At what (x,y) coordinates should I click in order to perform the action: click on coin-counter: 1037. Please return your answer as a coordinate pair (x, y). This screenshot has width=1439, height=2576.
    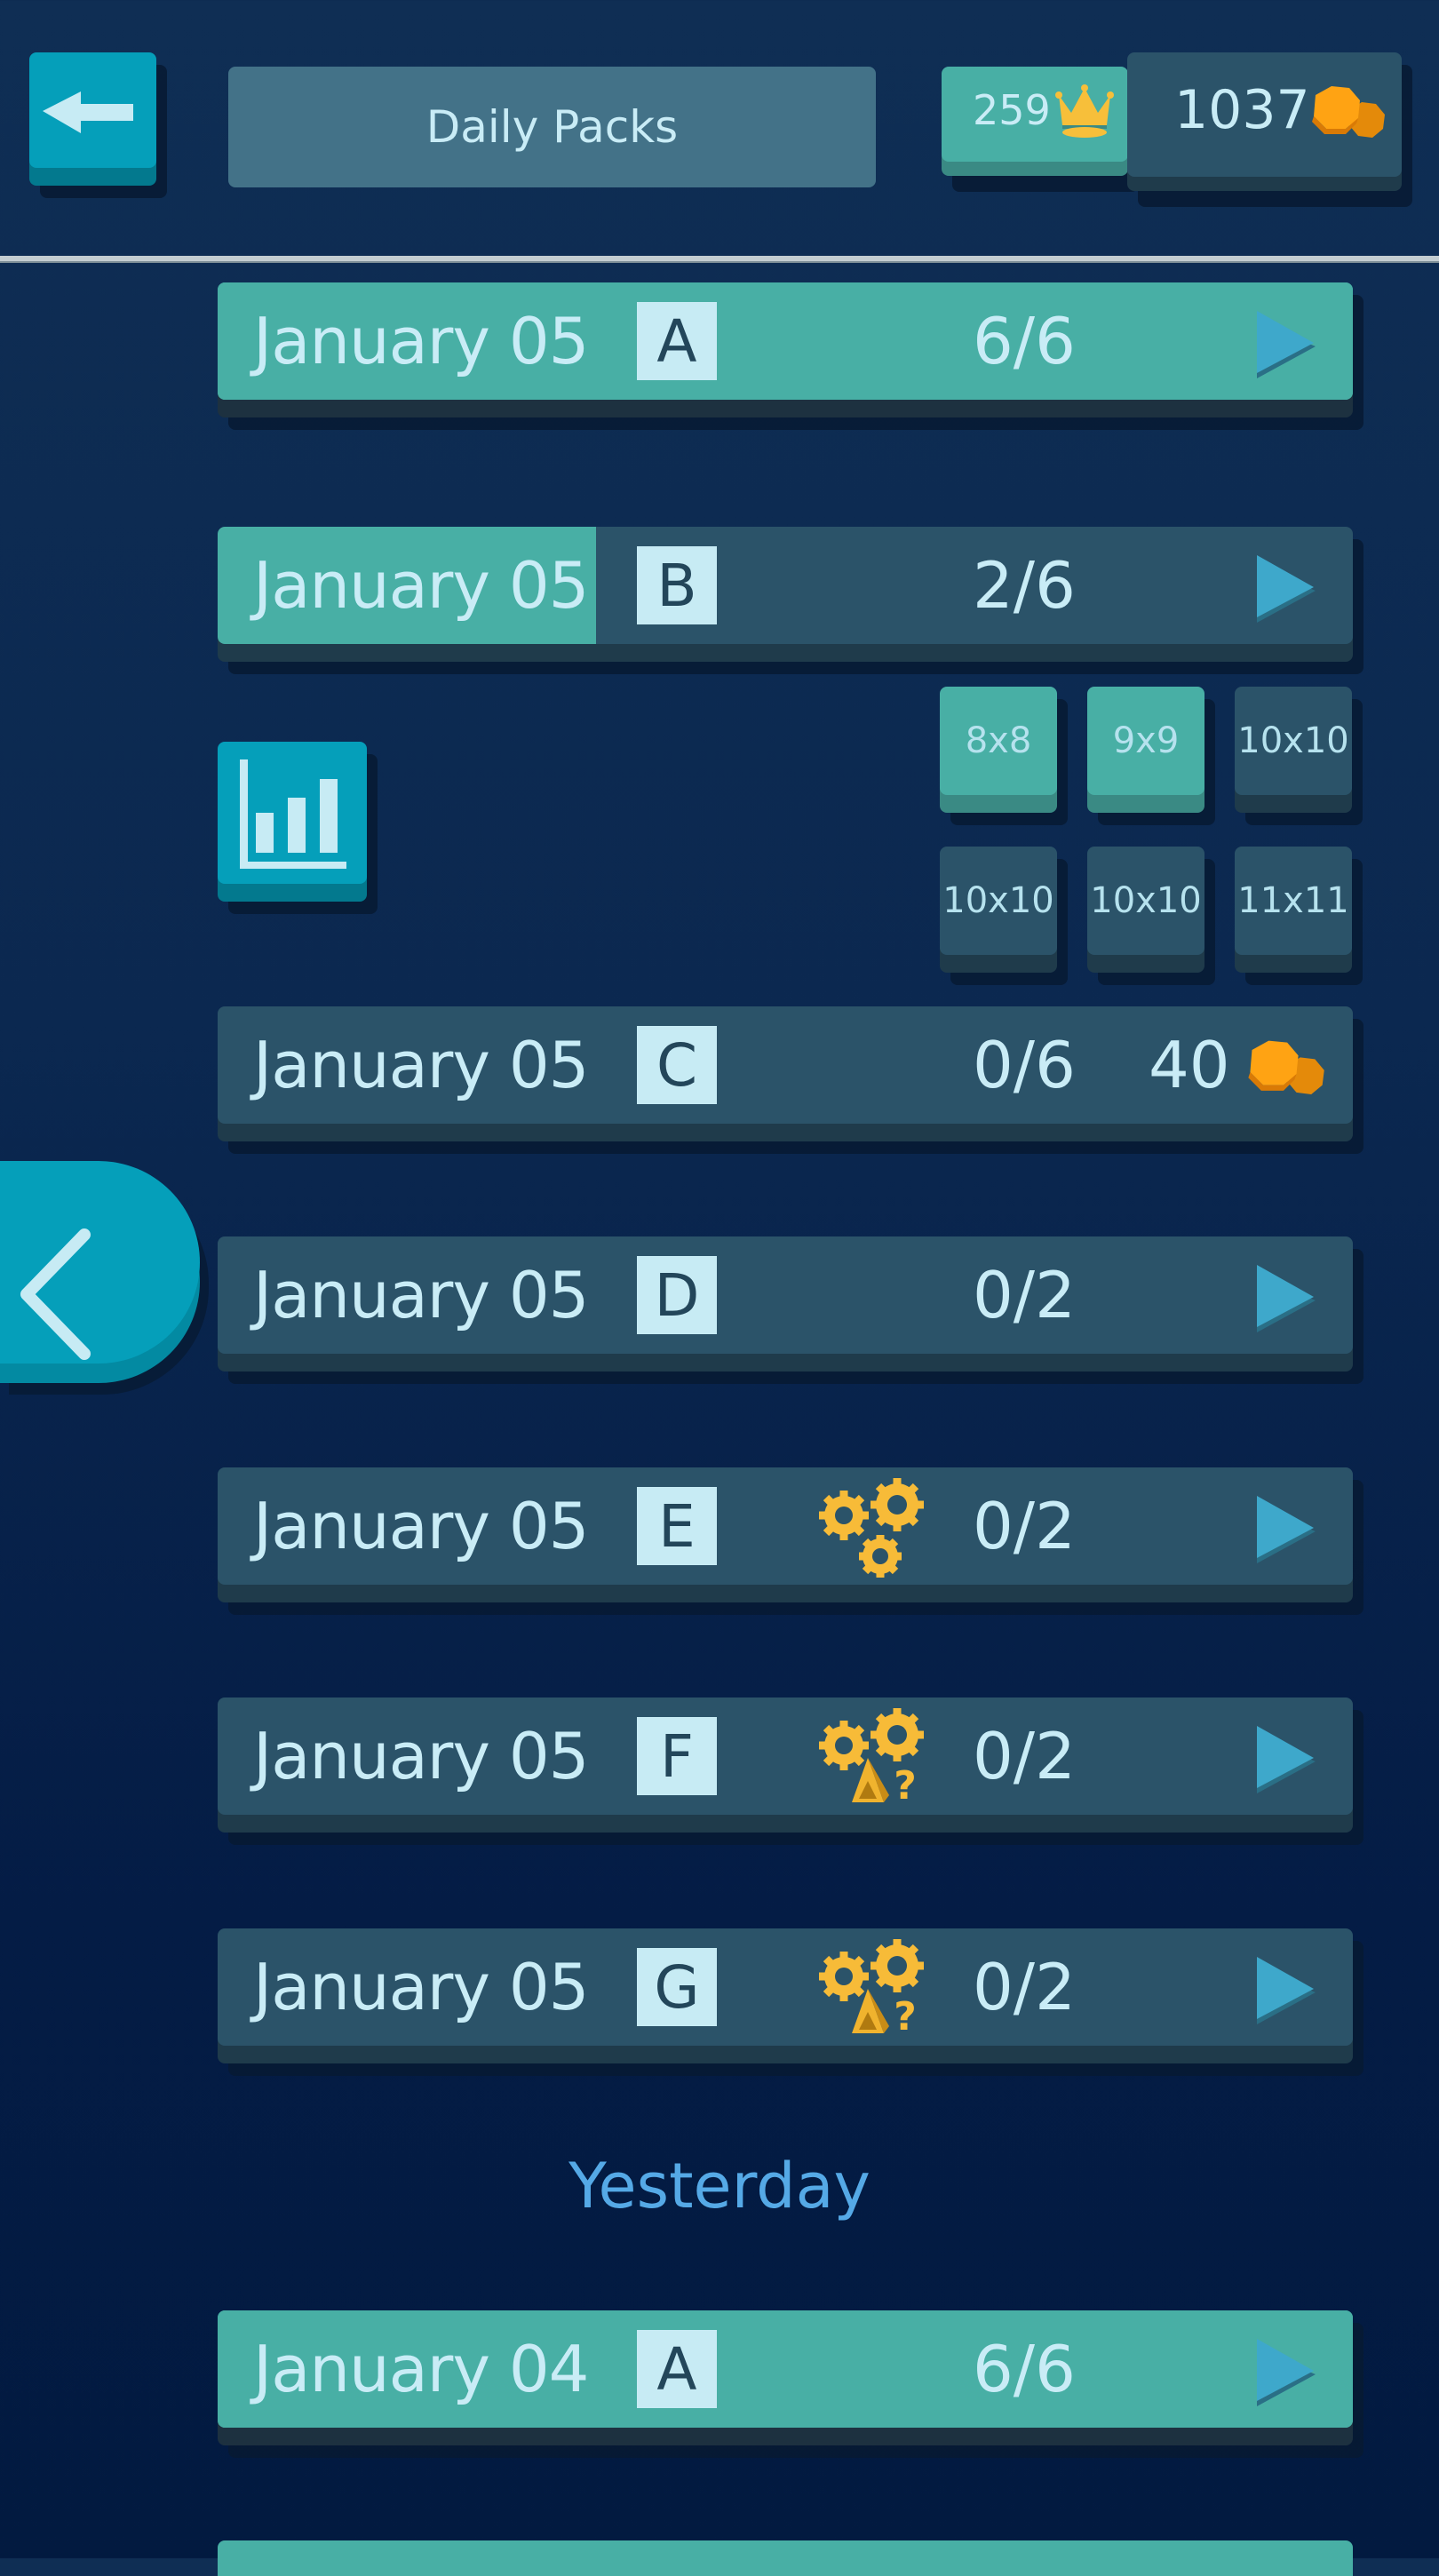
    Looking at the image, I should click on (1269, 129).